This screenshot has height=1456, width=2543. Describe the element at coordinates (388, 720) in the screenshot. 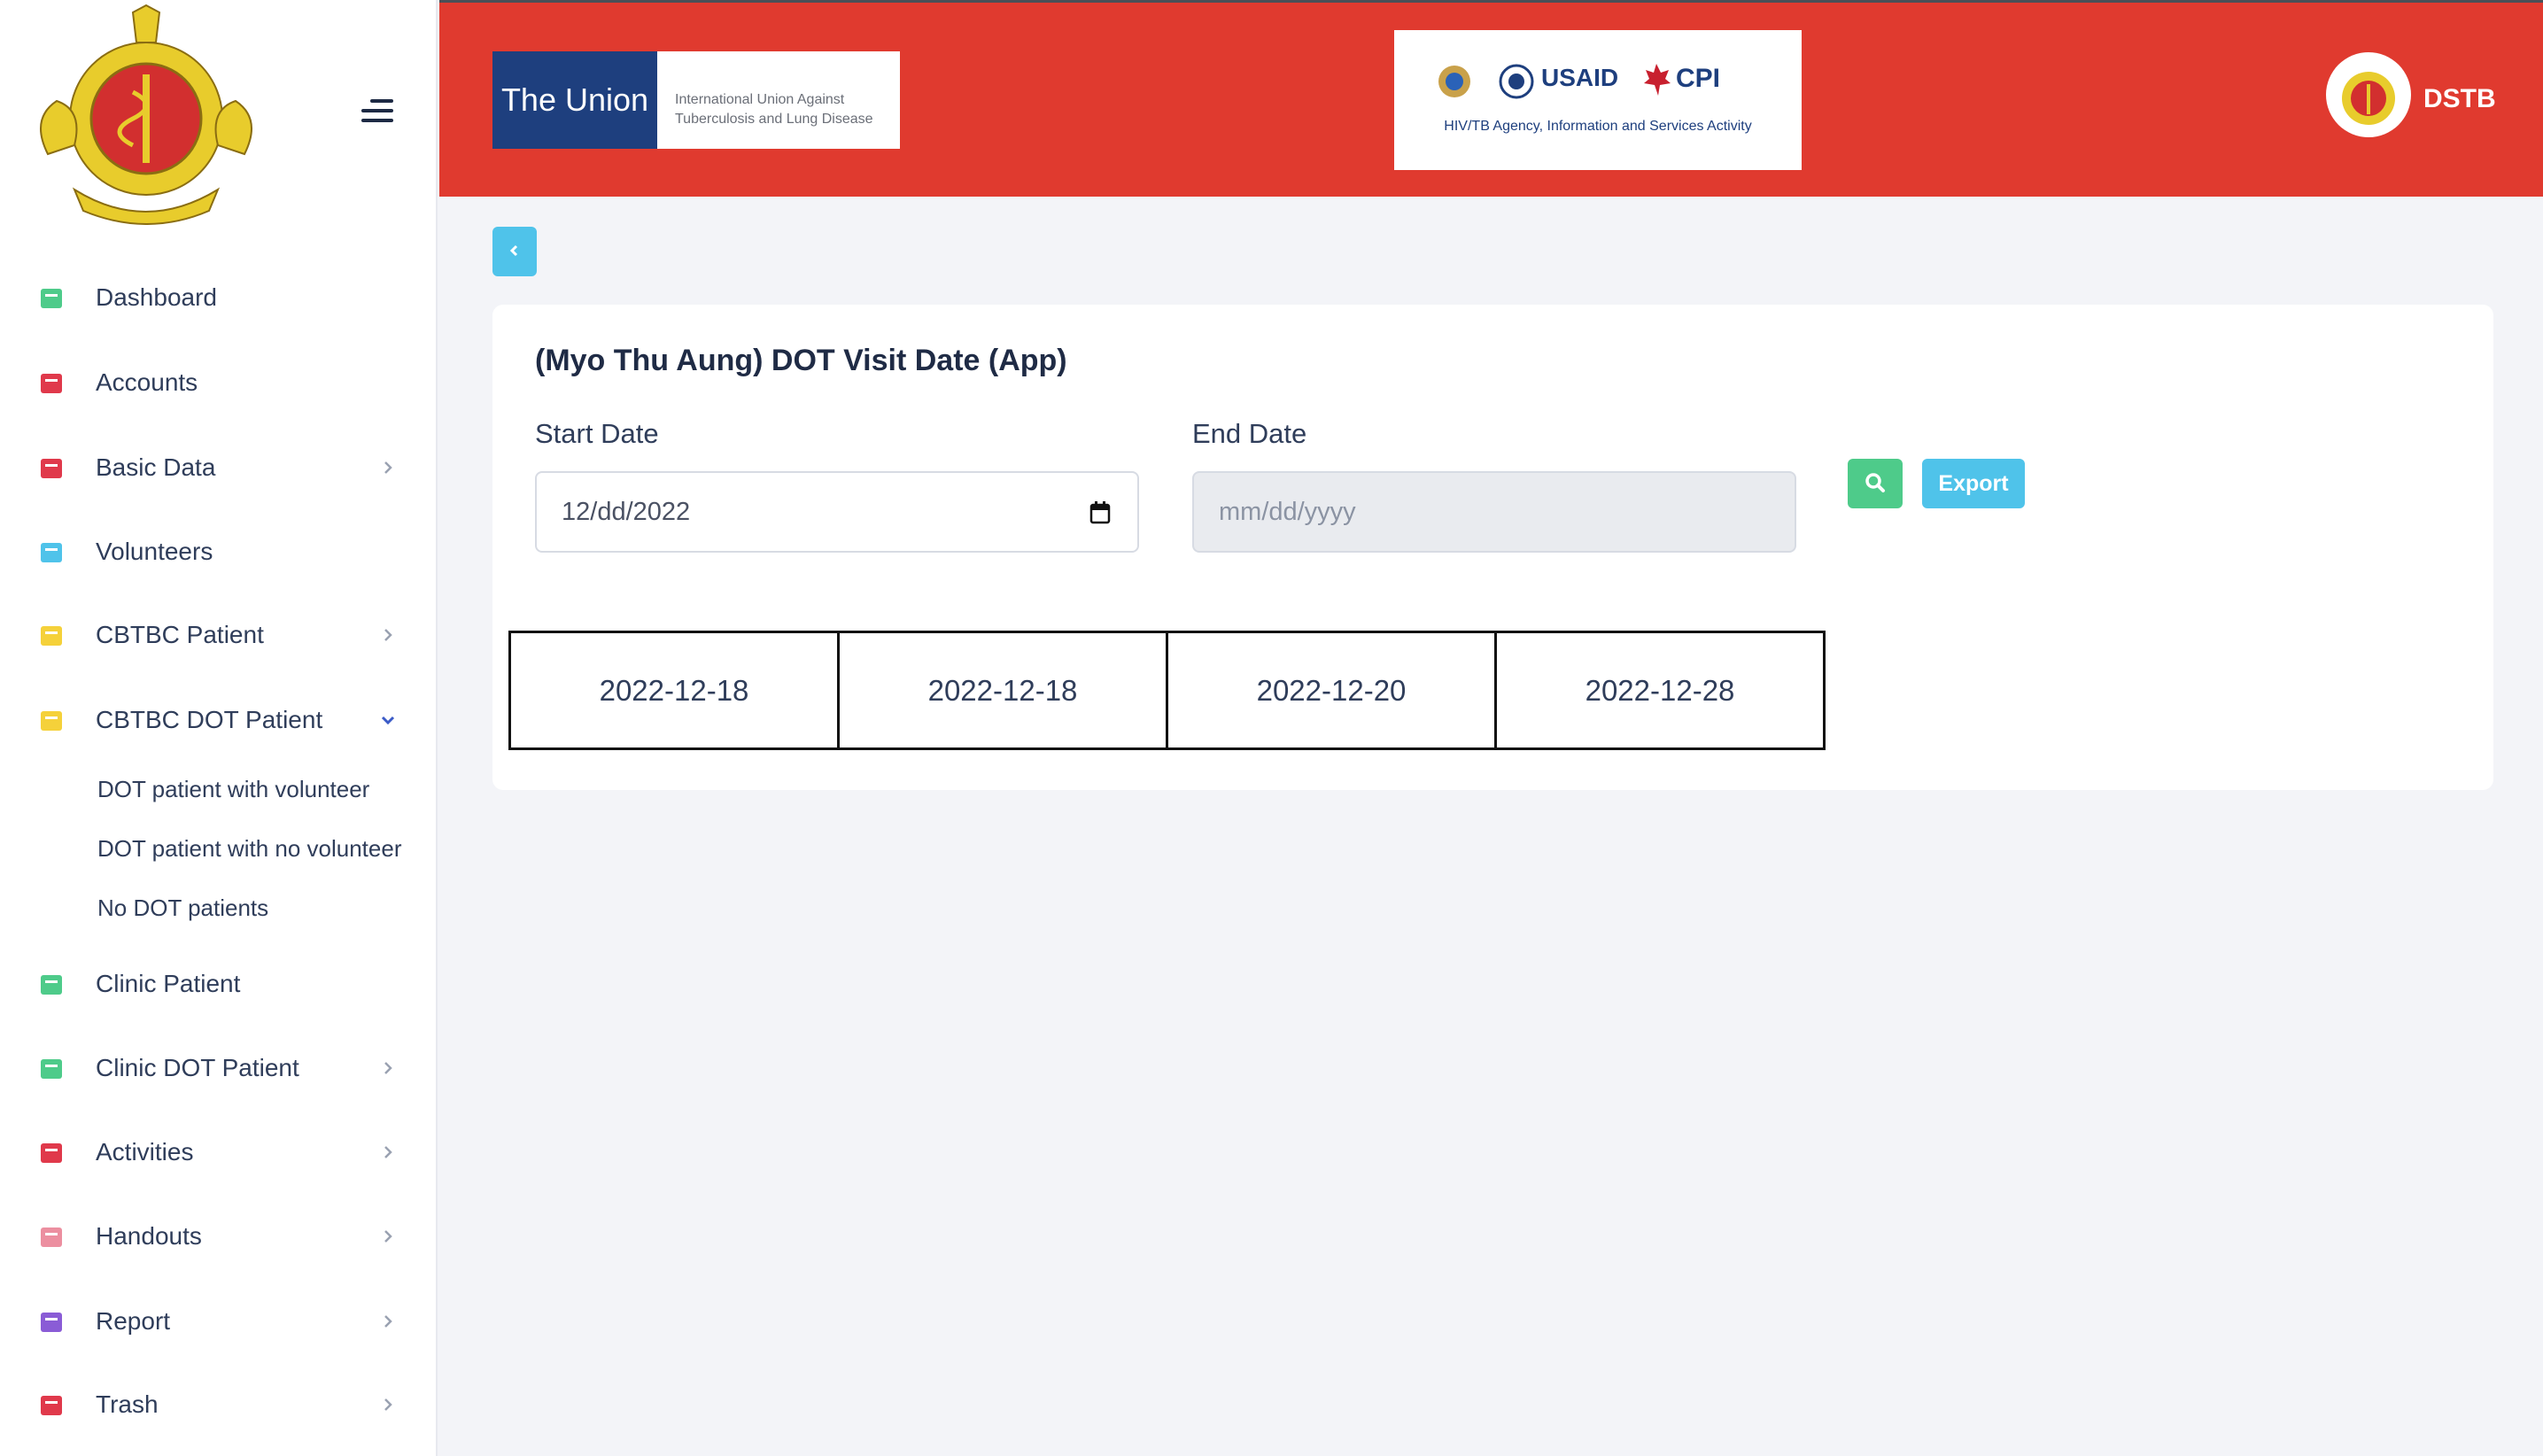

I see `chevron-down-icon` at that location.